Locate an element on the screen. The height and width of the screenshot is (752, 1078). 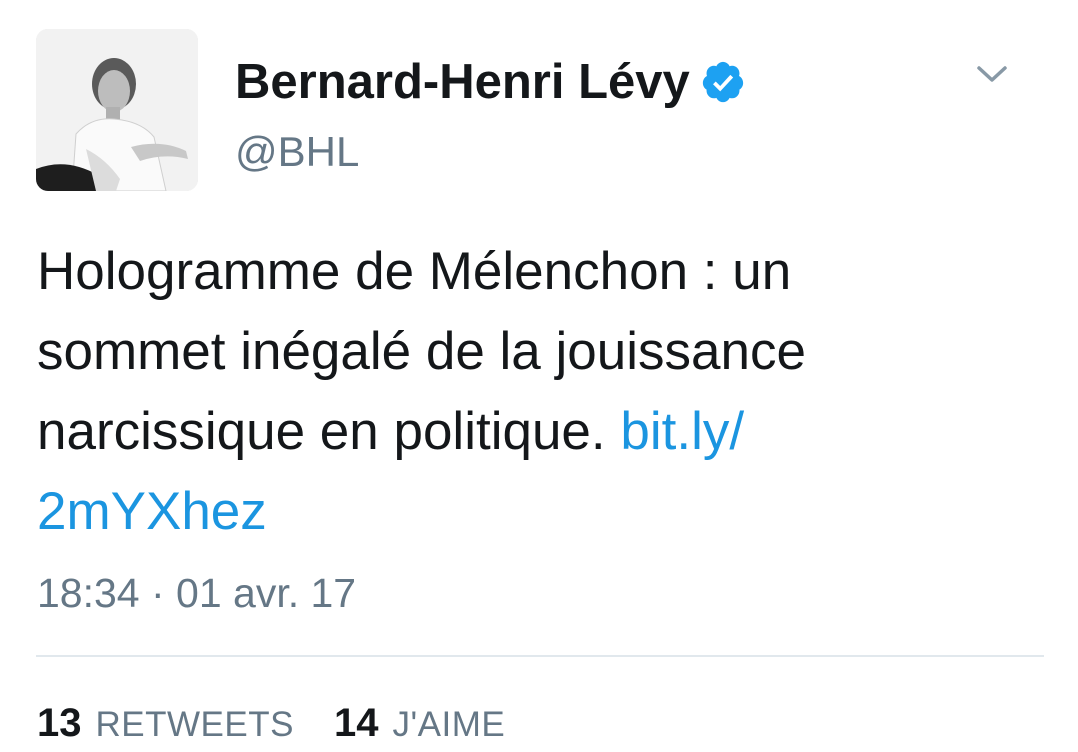
author-name: Bernard-Henri Lévy is located at coordinates (490, 82).